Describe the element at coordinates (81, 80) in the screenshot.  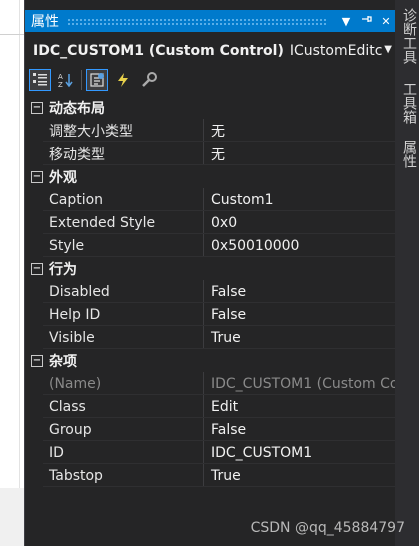
I see `toolbar-separator` at that location.